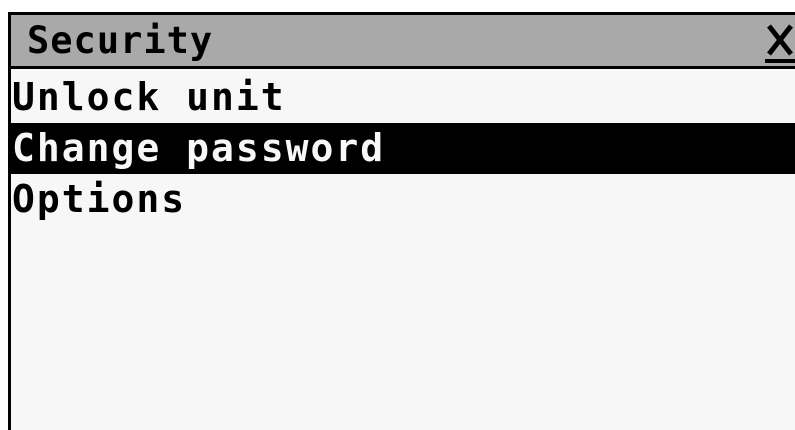 The width and height of the screenshot is (795, 430). I want to click on close-button, so click(780, 41).